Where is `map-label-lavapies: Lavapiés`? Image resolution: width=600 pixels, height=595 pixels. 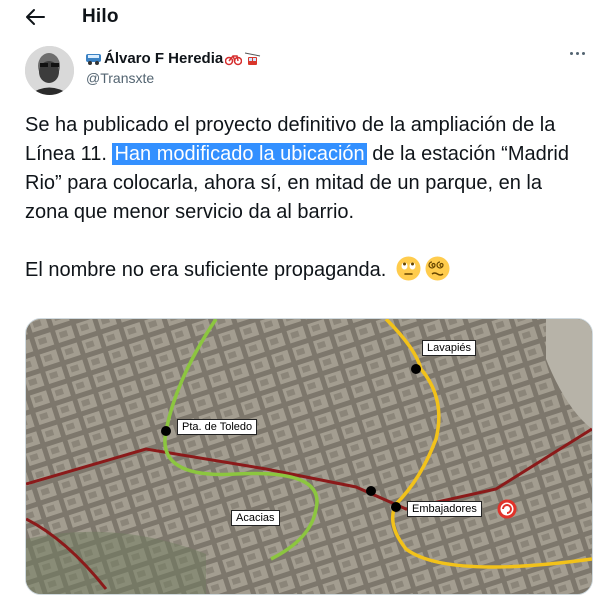
map-label-lavapies: Lavapiés is located at coordinates (449, 348).